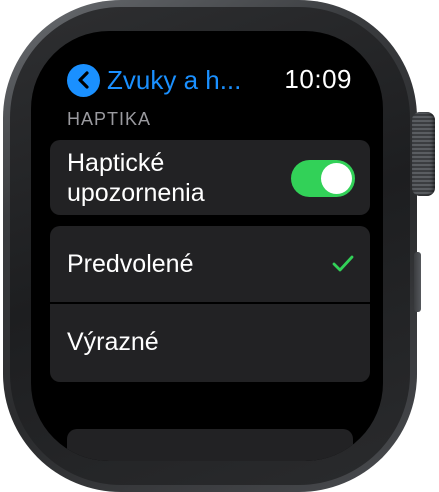  I want to click on haptic-alerts-toggle, so click(323, 178).